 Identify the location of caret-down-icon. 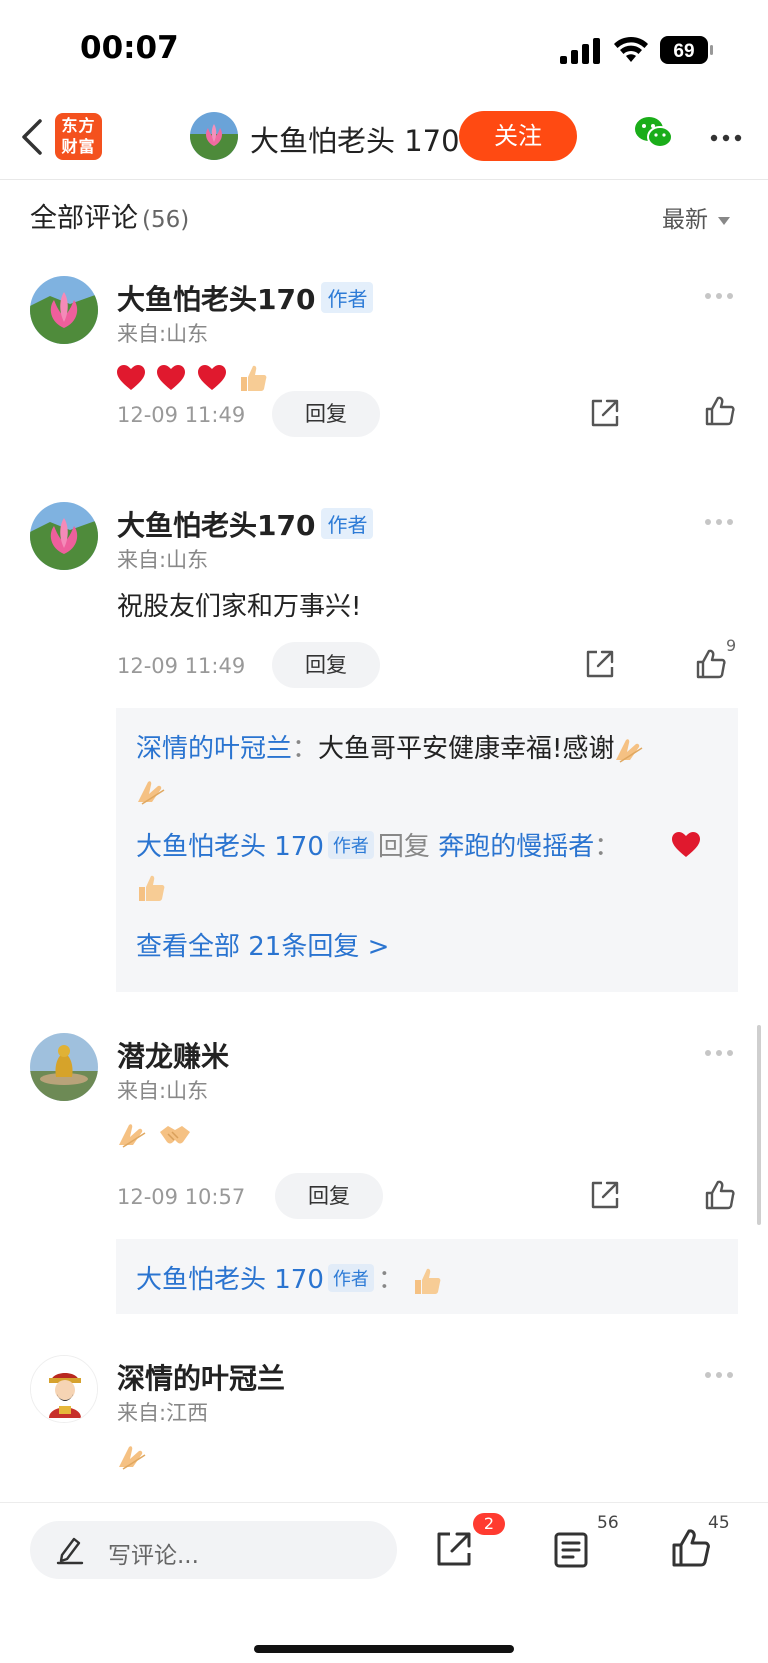
(724, 220).